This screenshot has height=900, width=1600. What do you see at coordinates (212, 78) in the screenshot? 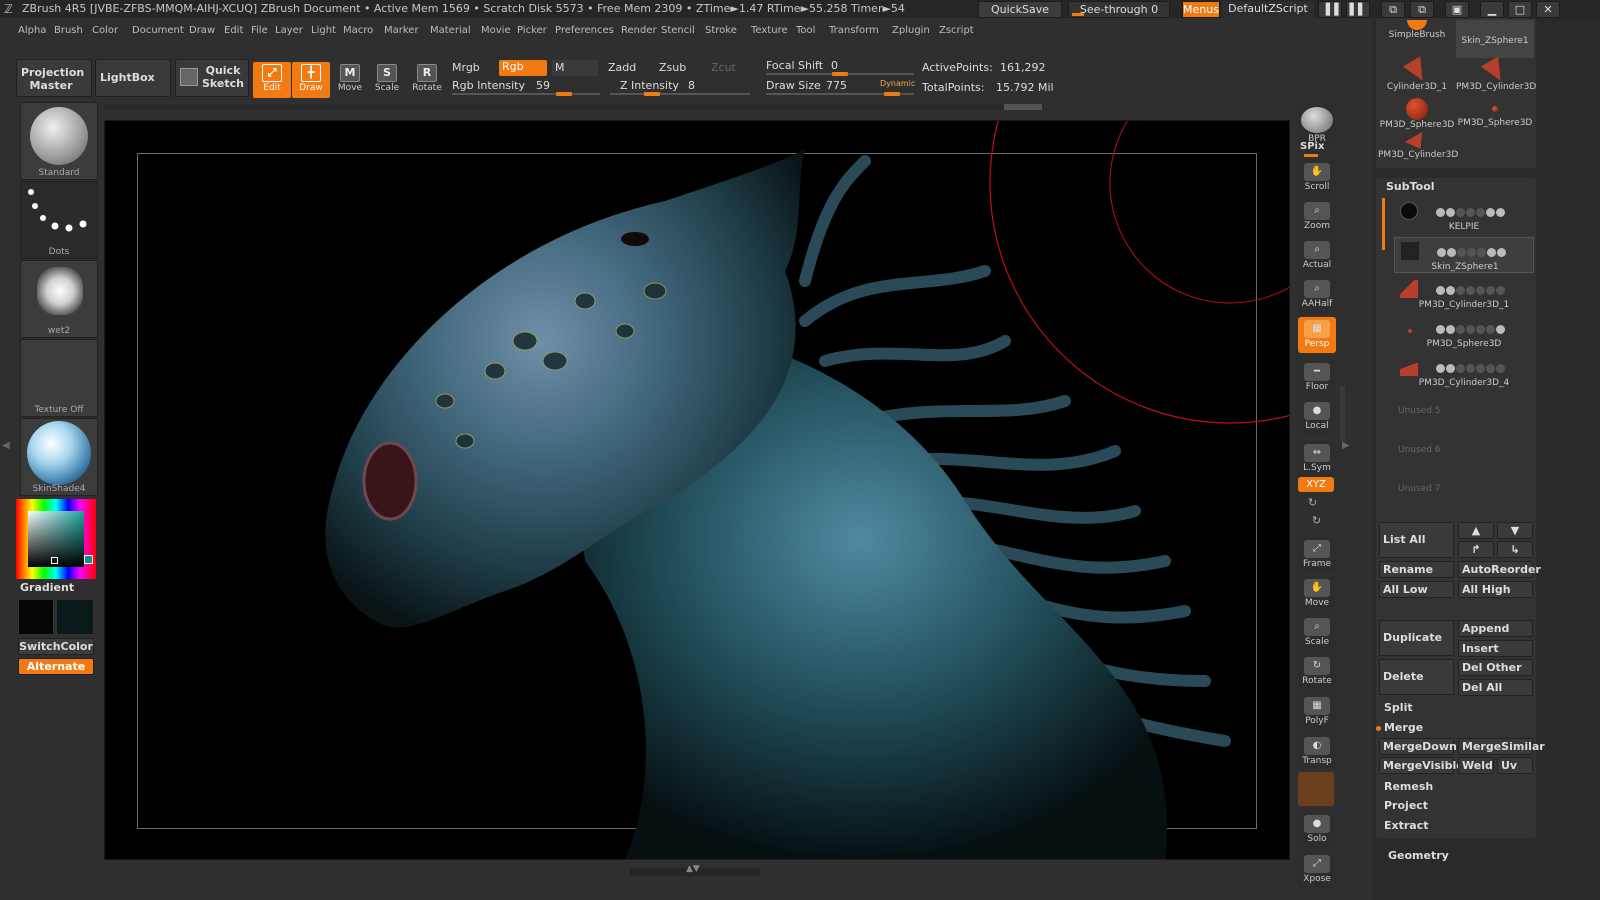
I see `quick-sketch-button: Quick Sketch` at bounding box center [212, 78].